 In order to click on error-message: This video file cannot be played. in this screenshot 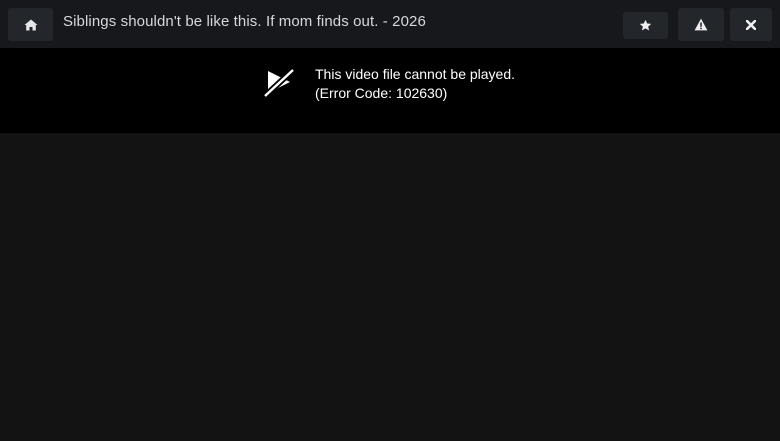, I will do `click(415, 74)`.